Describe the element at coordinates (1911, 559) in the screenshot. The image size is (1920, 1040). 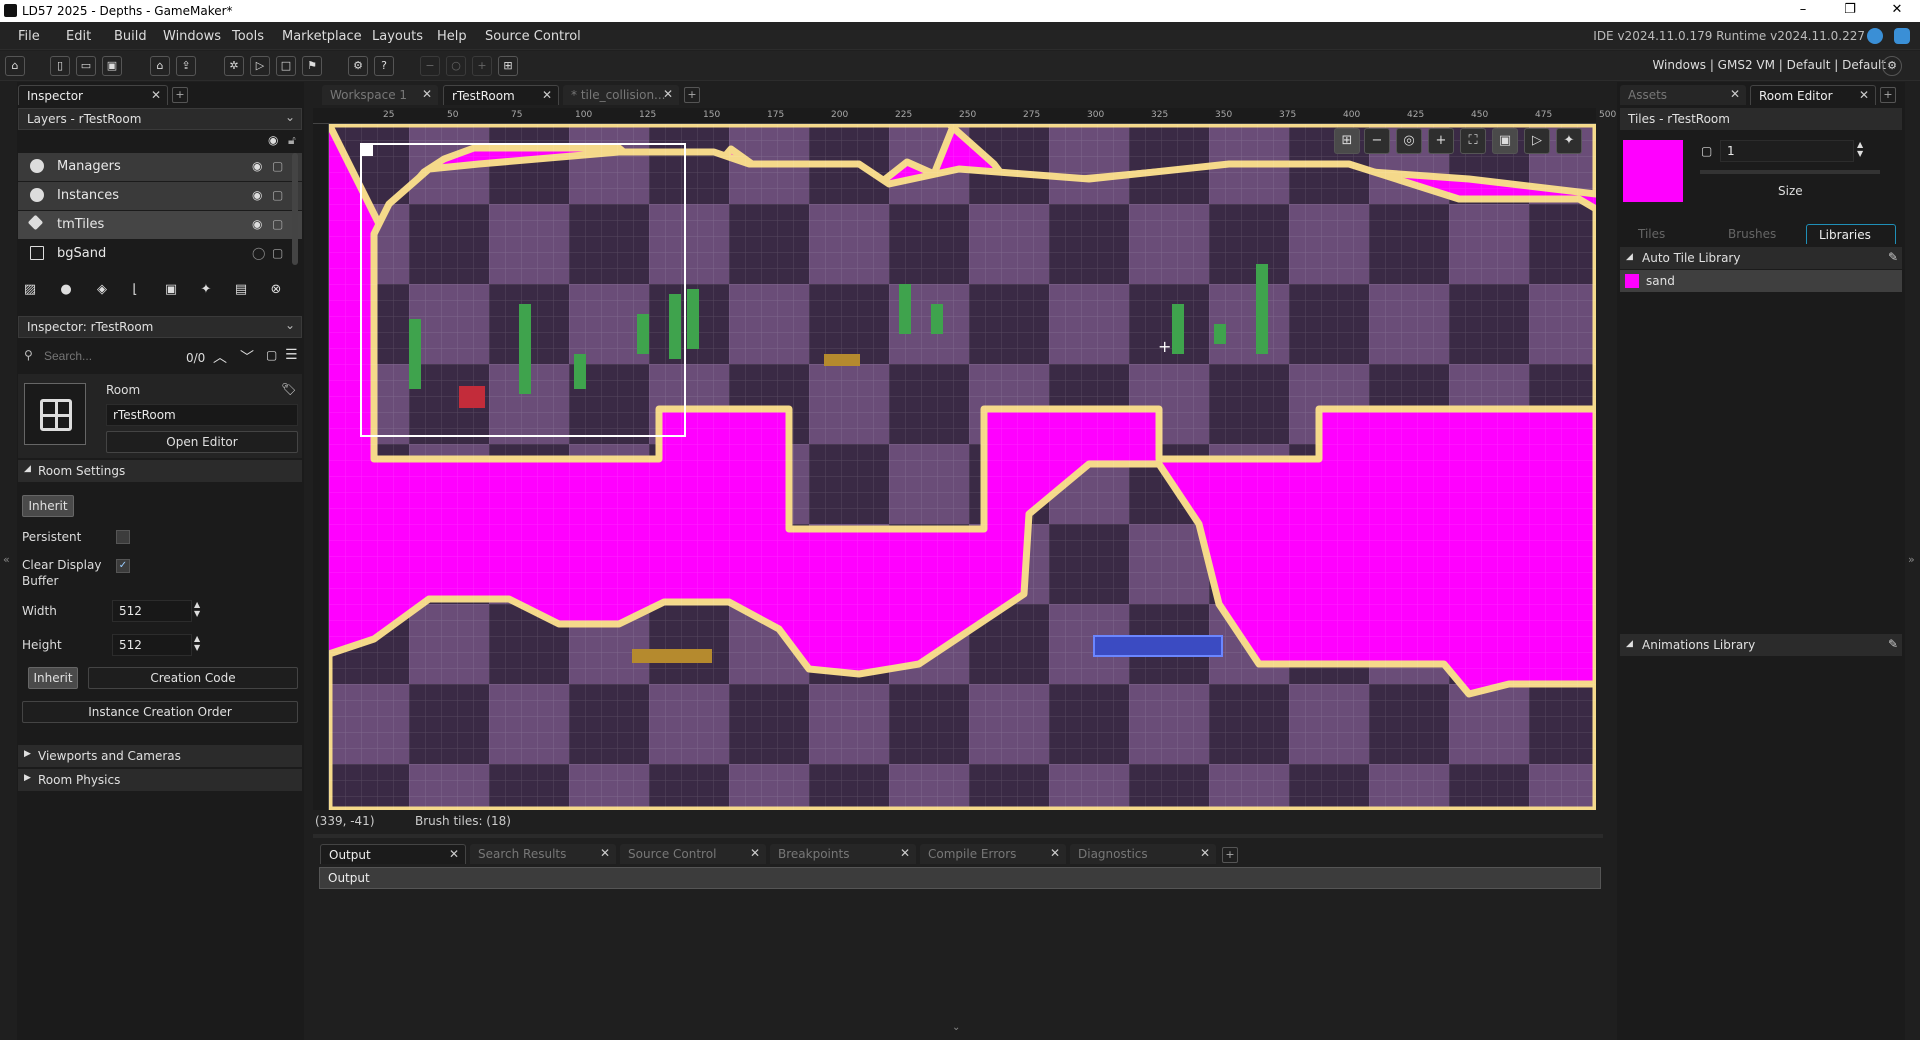
I see `collapse-right-icon: »` at that location.